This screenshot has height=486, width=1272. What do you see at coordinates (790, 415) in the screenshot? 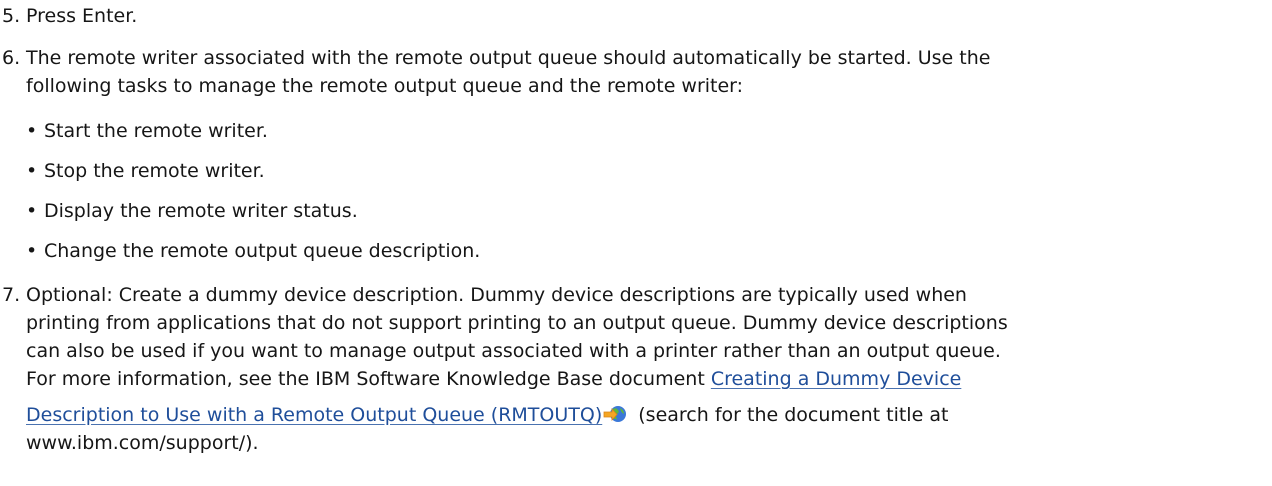
I see `step-text-segment: (search for the document title at` at bounding box center [790, 415].